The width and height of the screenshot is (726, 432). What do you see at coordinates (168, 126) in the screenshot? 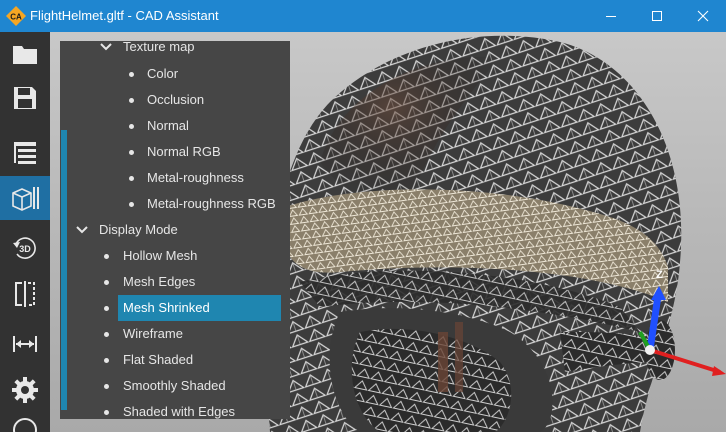
I see `tree-item-normal: Normal` at bounding box center [168, 126].